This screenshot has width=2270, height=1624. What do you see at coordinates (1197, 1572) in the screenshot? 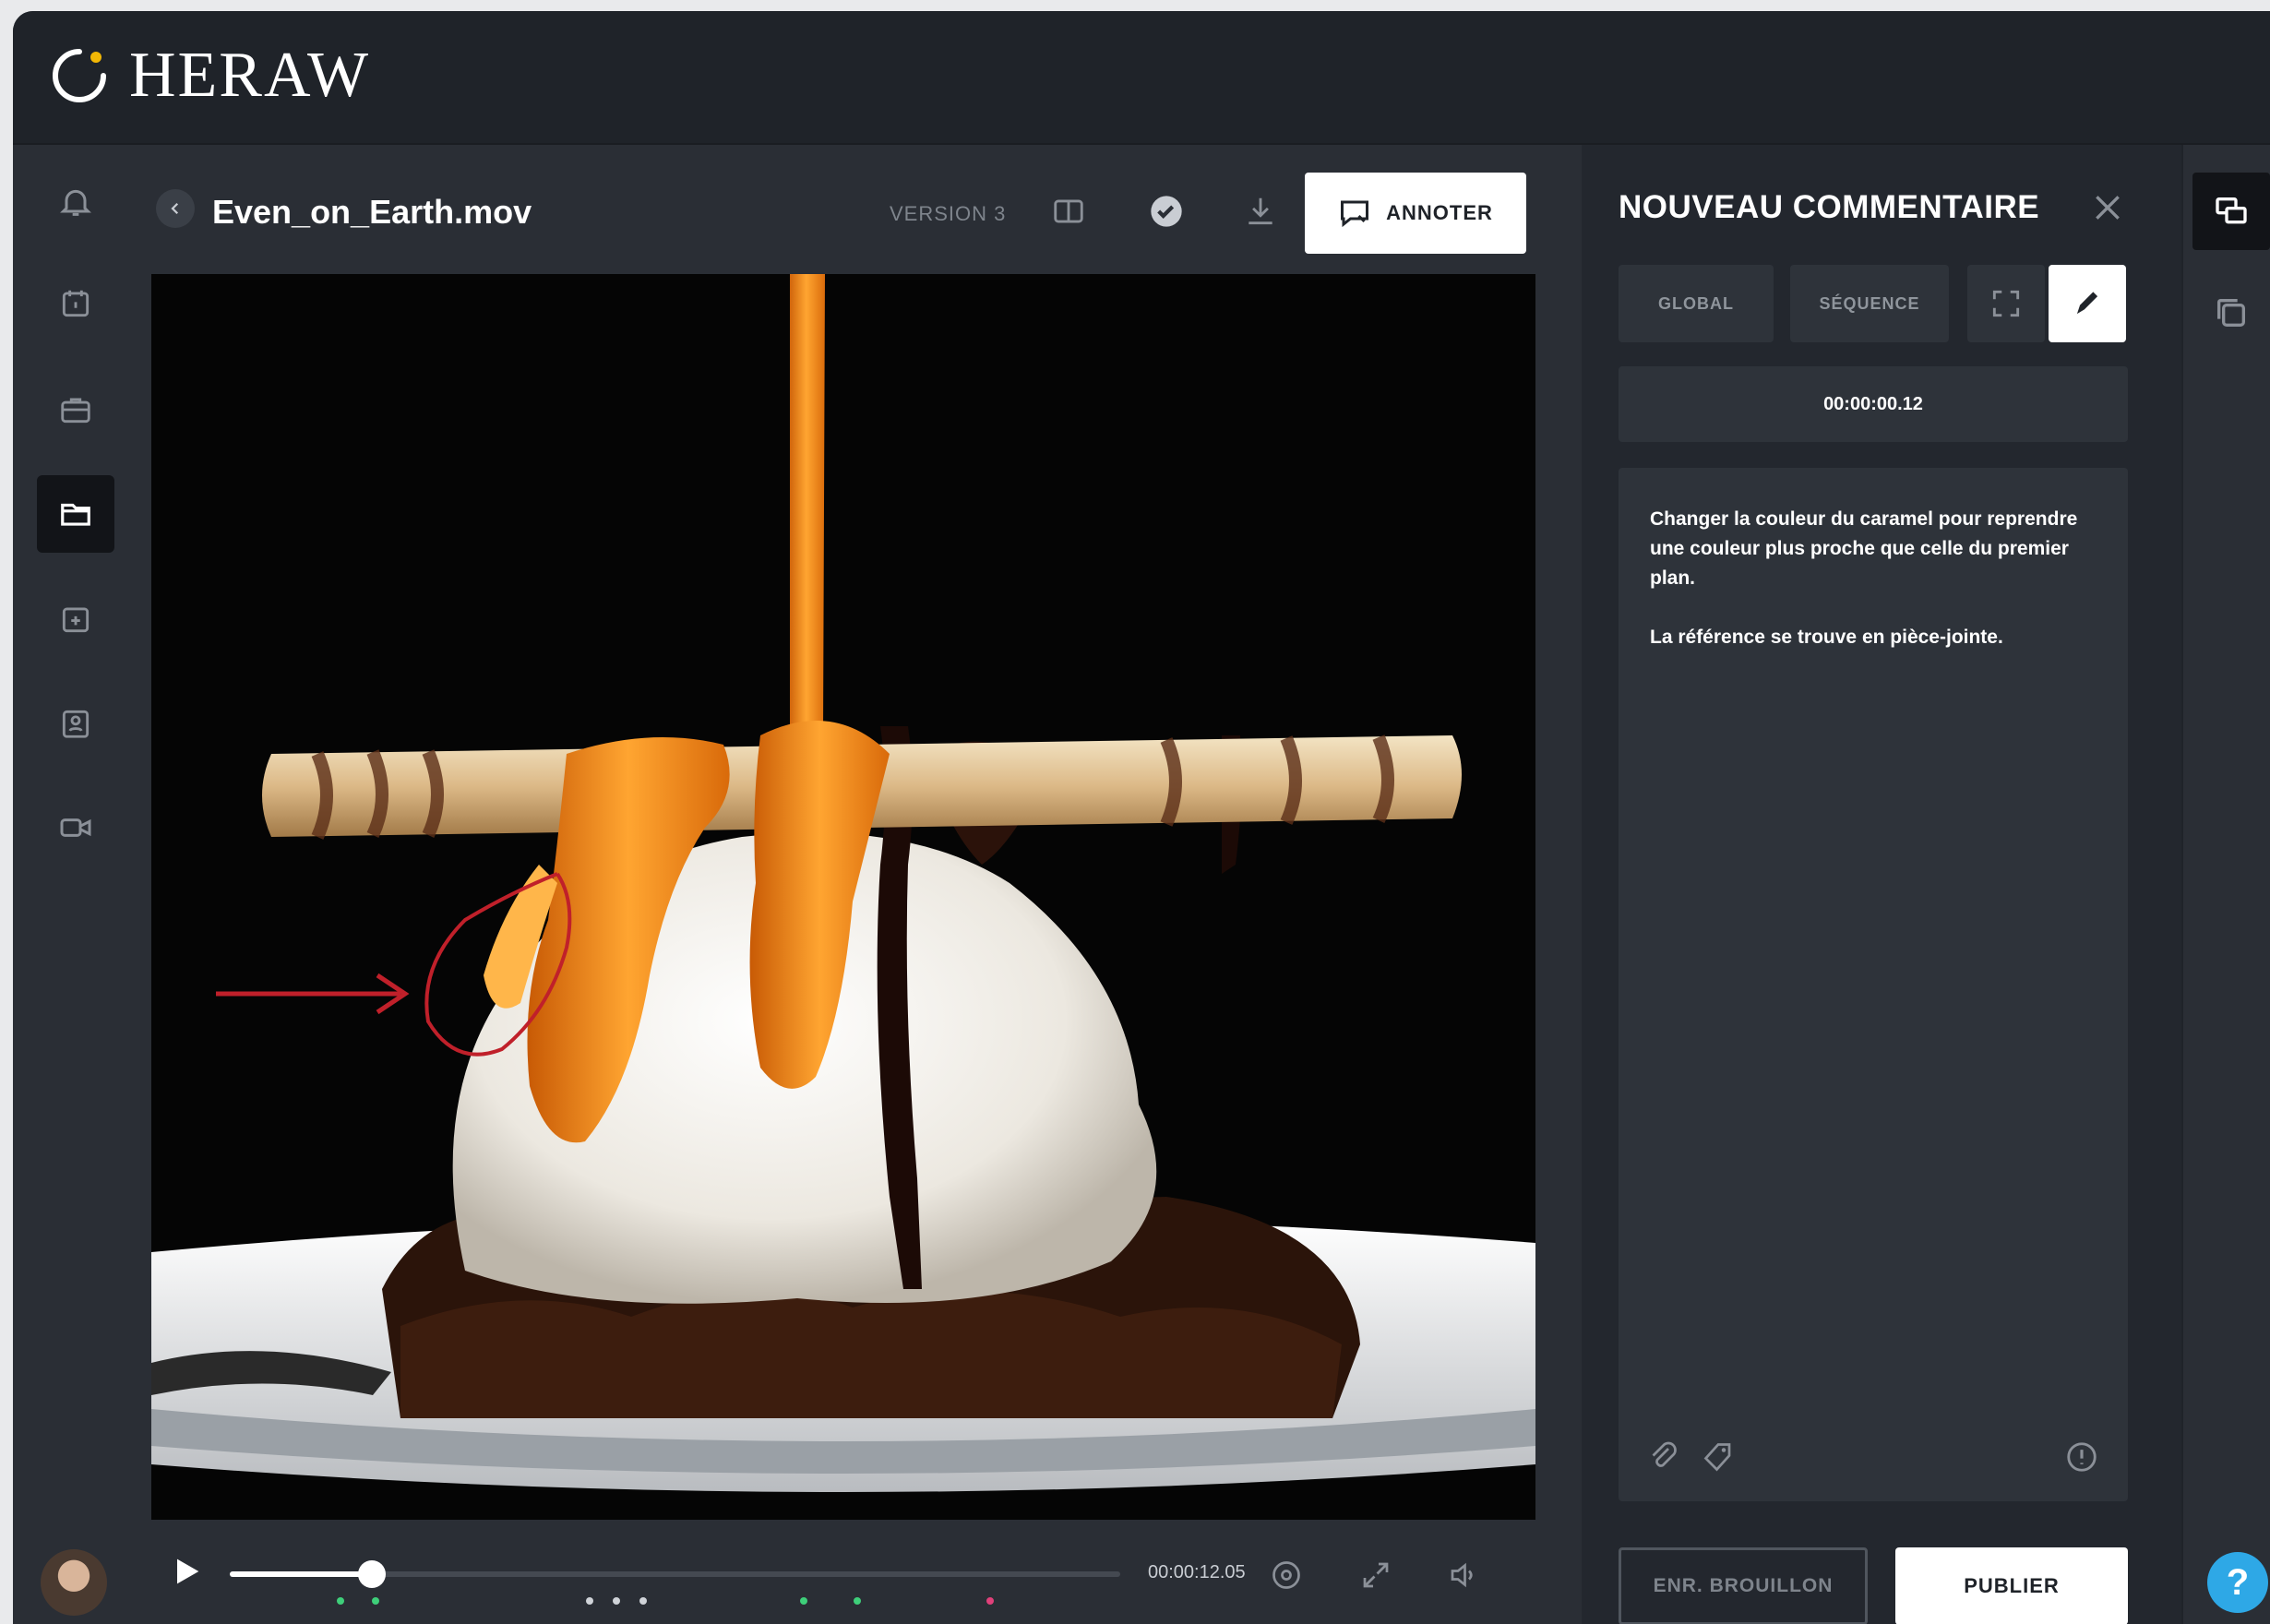
I see `current-timecode: 00:00:12.05` at bounding box center [1197, 1572].